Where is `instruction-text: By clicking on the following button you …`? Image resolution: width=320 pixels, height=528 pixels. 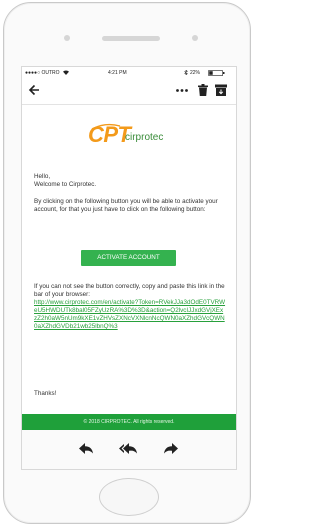
instruction-text: By clicking on the following button you … is located at coordinates (126, 206).